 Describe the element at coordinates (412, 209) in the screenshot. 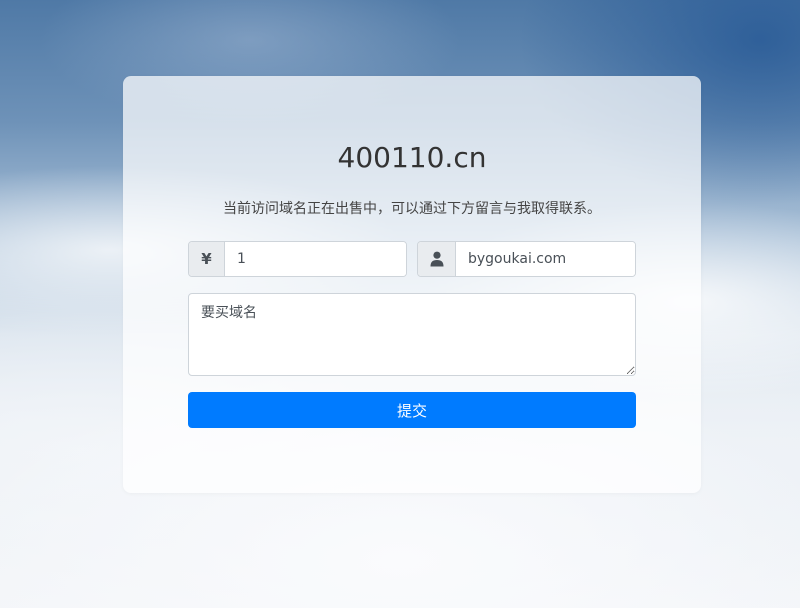

I see `page-subtitle: 当前访问域名正在出售中，可以通过下方留言与我取得联系。` at that location.